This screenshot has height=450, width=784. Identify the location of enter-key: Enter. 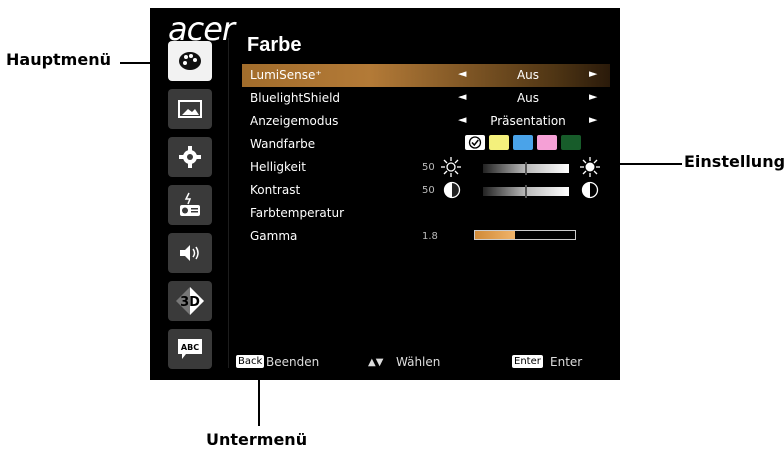
(527, 361).